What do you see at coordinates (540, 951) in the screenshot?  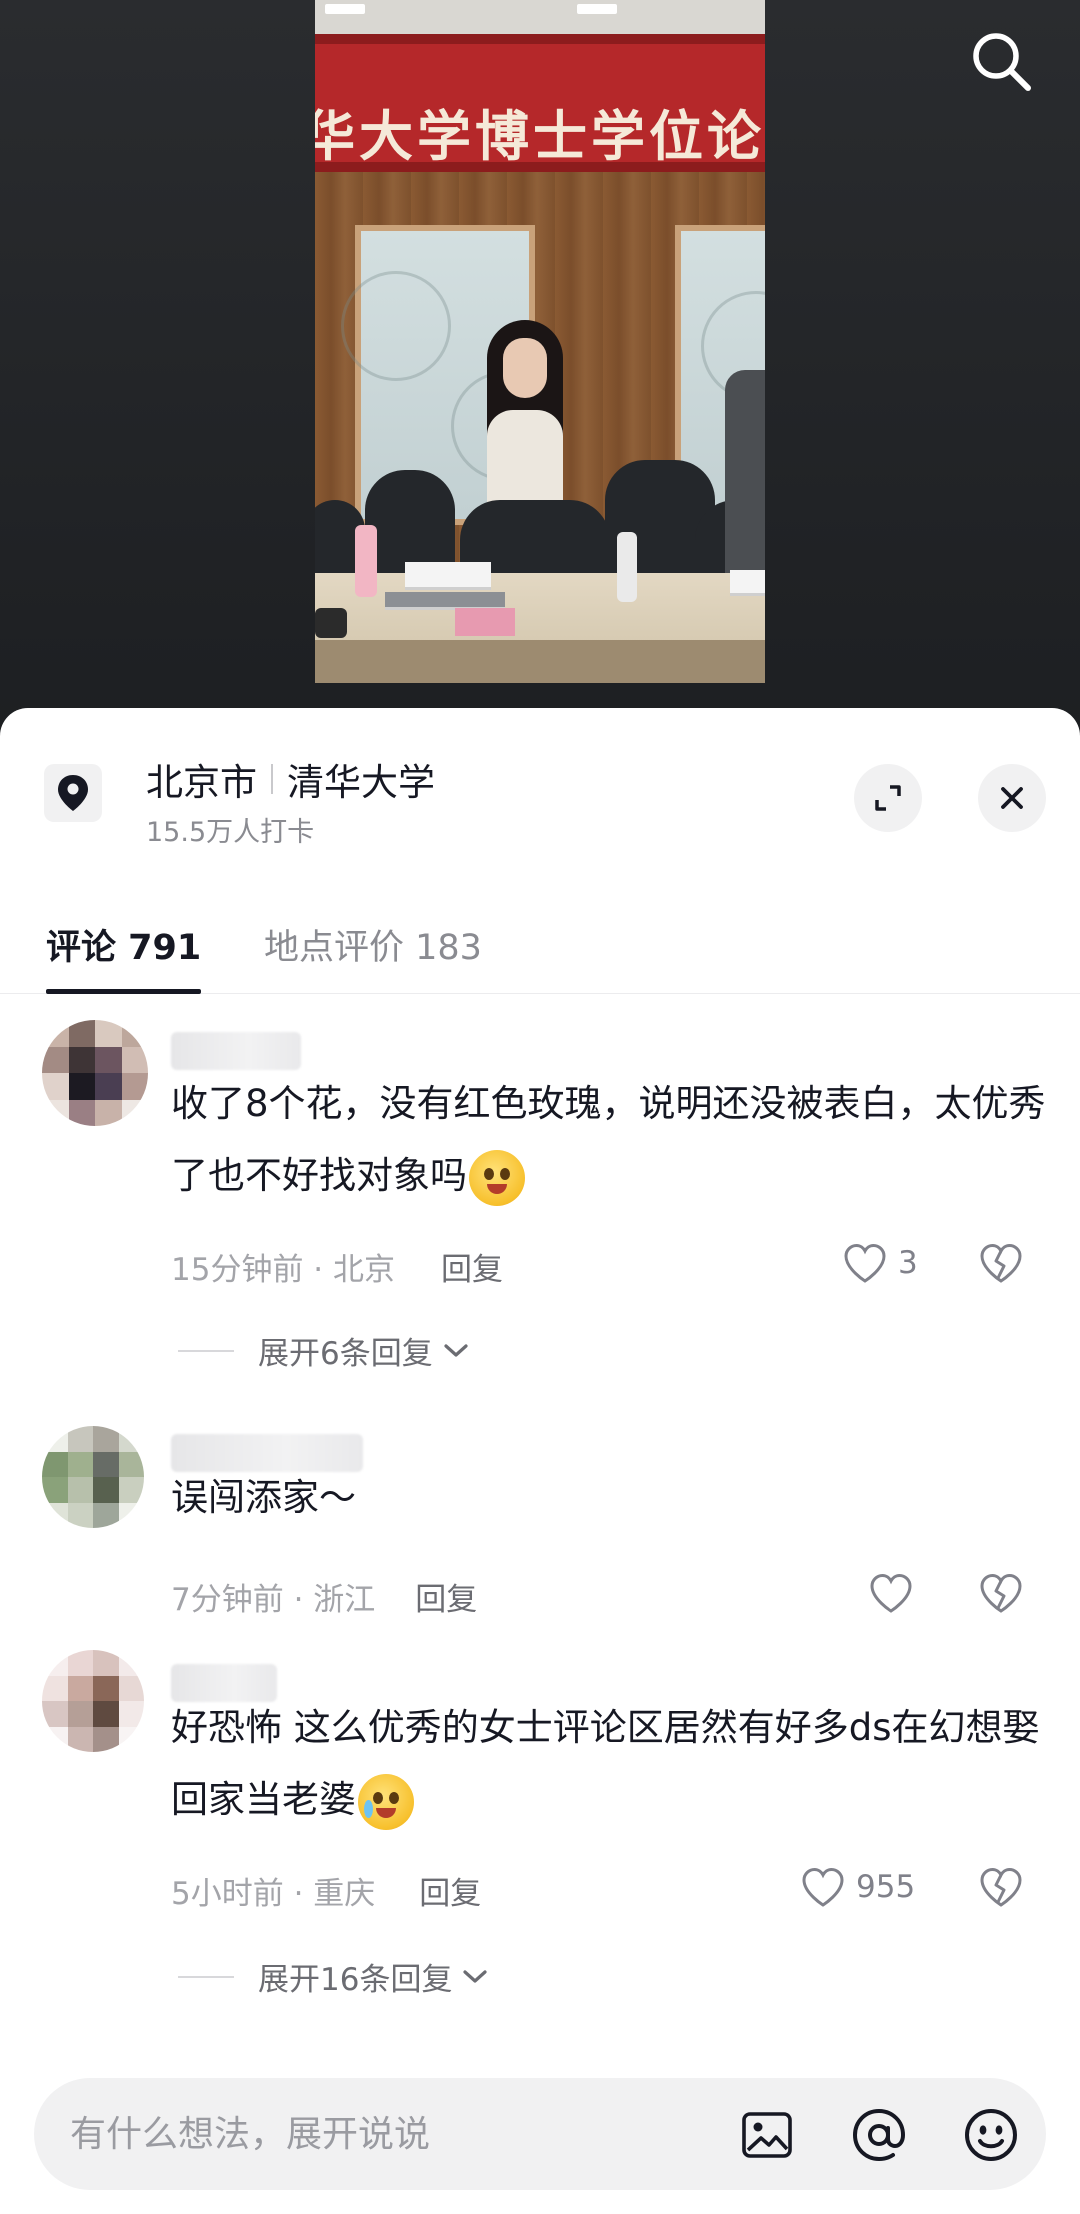 I see `tab-bar: 评论 791 地点评价 183` at bounding box center [540, 951].